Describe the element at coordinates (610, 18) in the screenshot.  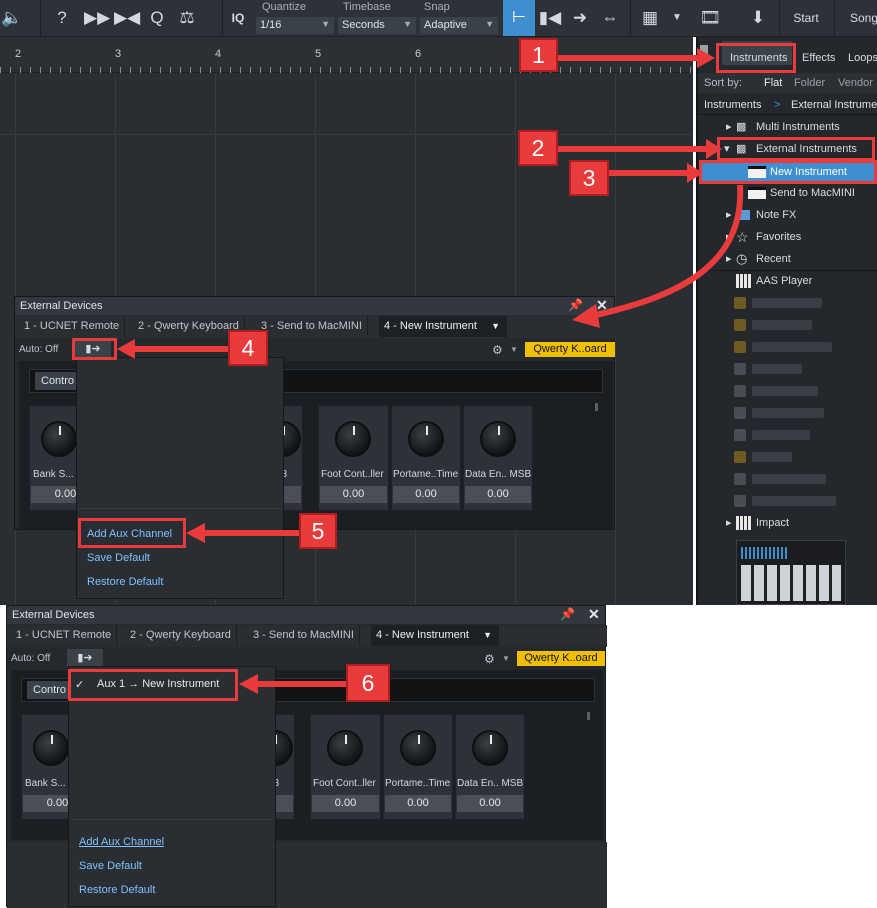
I see `split-icon: ⇔` at that location.